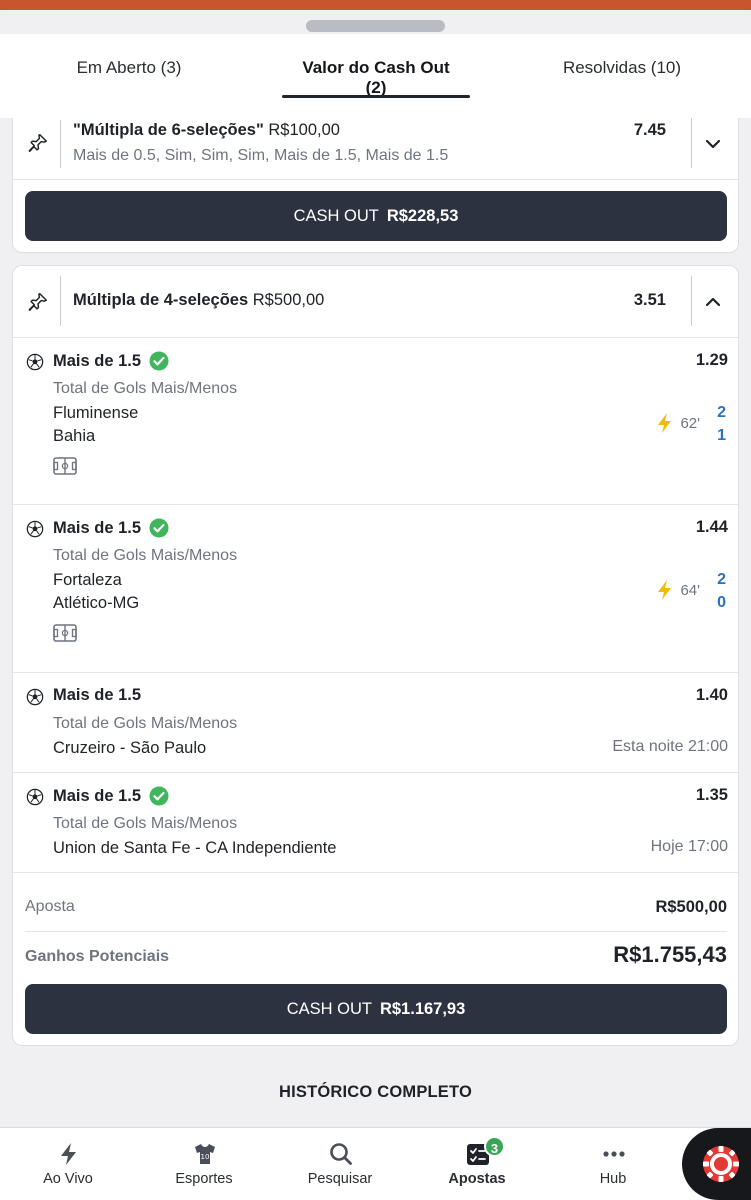 This screenshot has height=1200, width=751. Describe the element at coordinates (97, 956) in the screenshot. I see `ganhos-label: Ganhos Potenciais` at that location.